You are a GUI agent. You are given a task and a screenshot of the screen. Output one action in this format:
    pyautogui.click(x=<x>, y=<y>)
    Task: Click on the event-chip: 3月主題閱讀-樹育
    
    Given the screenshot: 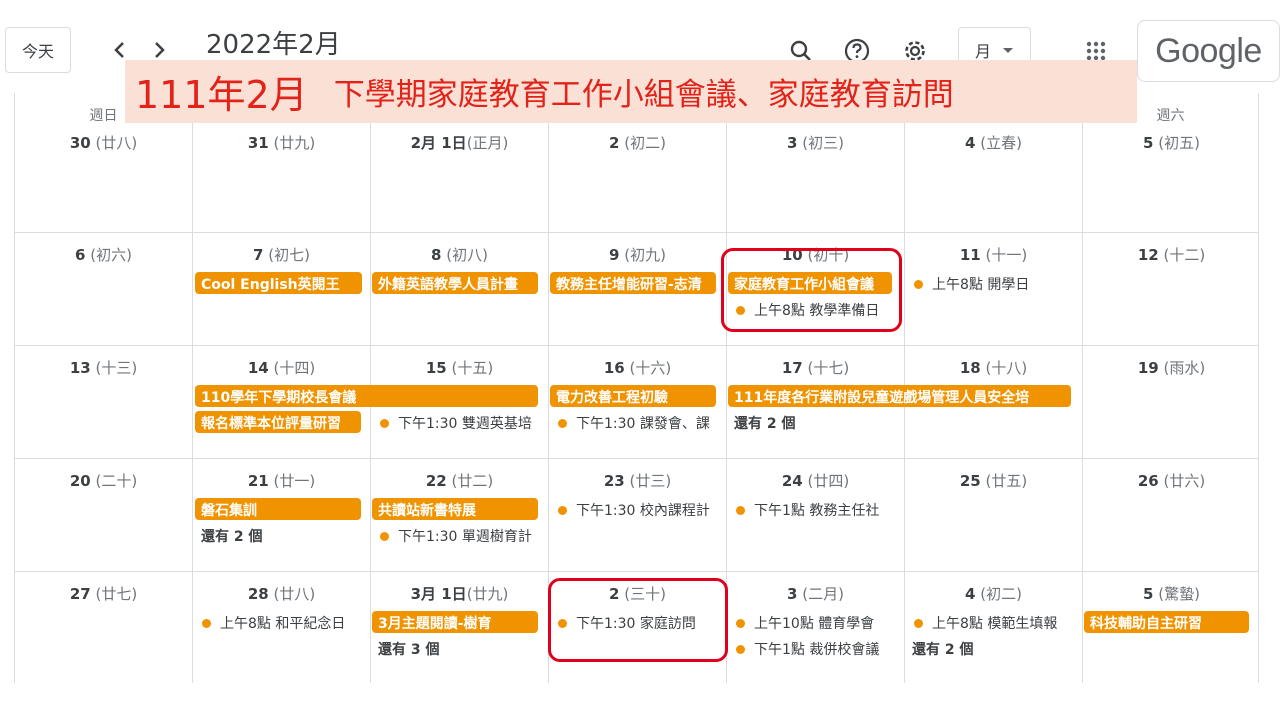 What is the action you would take?
    pyautogui.click(x=455, y=622)
    